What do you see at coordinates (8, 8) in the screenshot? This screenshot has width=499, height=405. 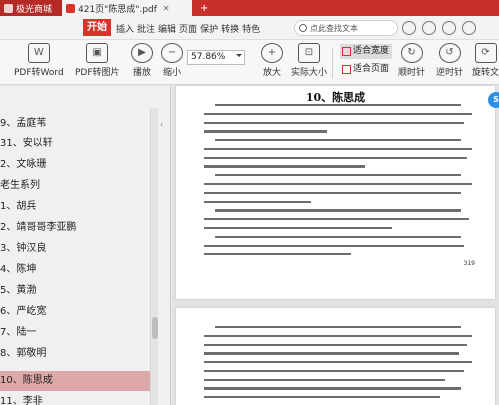 I see `store-icon` at bounding box center [8, 8].